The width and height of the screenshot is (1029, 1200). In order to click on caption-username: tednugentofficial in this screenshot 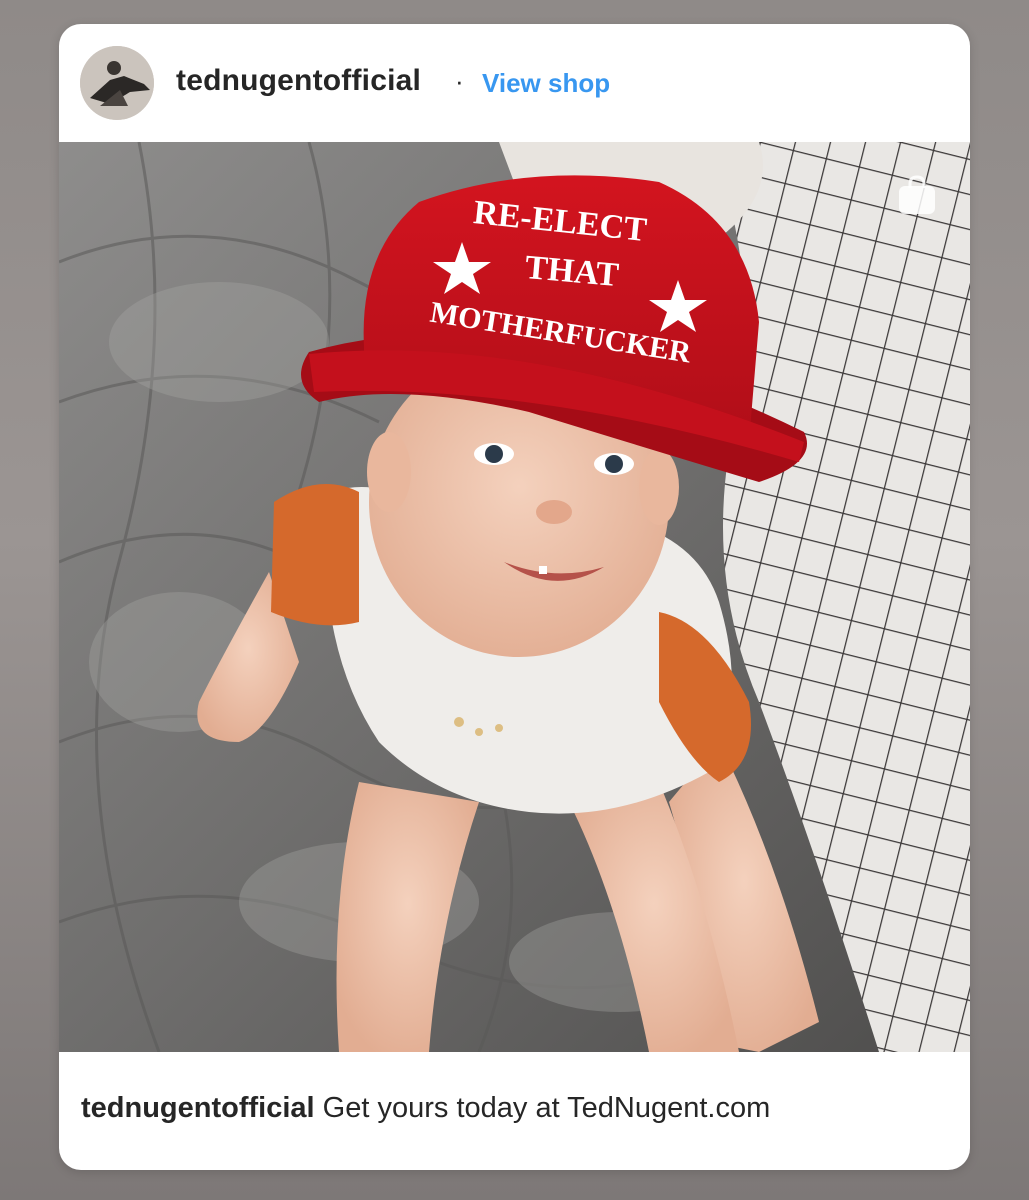, I will do `click(198, 1108)`.